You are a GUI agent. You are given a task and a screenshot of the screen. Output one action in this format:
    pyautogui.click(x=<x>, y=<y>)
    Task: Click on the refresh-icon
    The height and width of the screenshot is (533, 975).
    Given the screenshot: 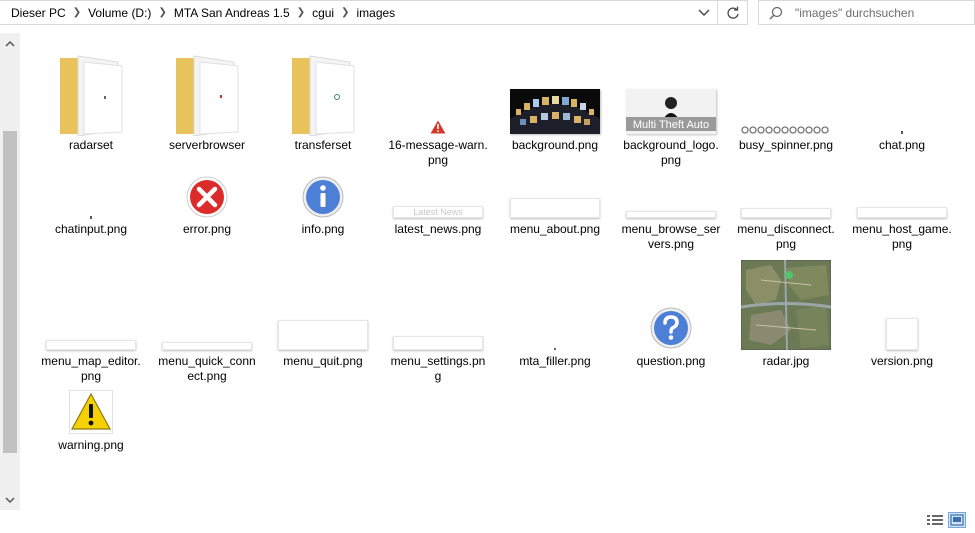 What is the action you would take?
    pyautogui.click(x=732, y=12)
    